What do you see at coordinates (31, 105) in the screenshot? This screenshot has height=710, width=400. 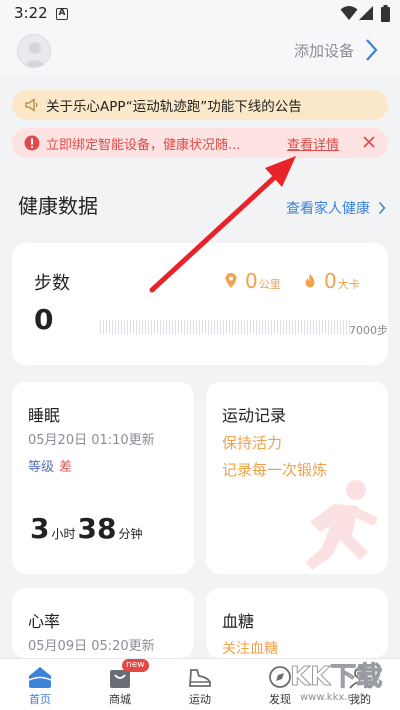 I see `megaphone-icon` at bounding box center [31, 105].